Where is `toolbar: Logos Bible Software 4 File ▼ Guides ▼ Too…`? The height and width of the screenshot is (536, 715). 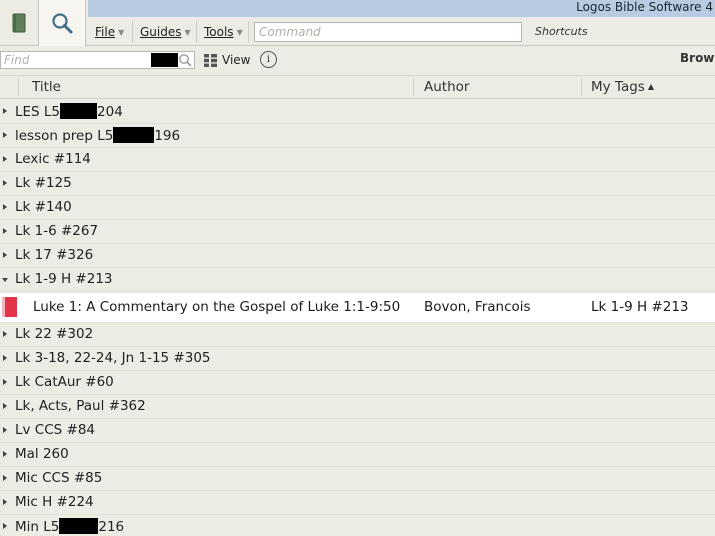 toolbar: Logos Bible Software 4 File ▼ Guides ▼ Too… is located at coordinates (357, 23).